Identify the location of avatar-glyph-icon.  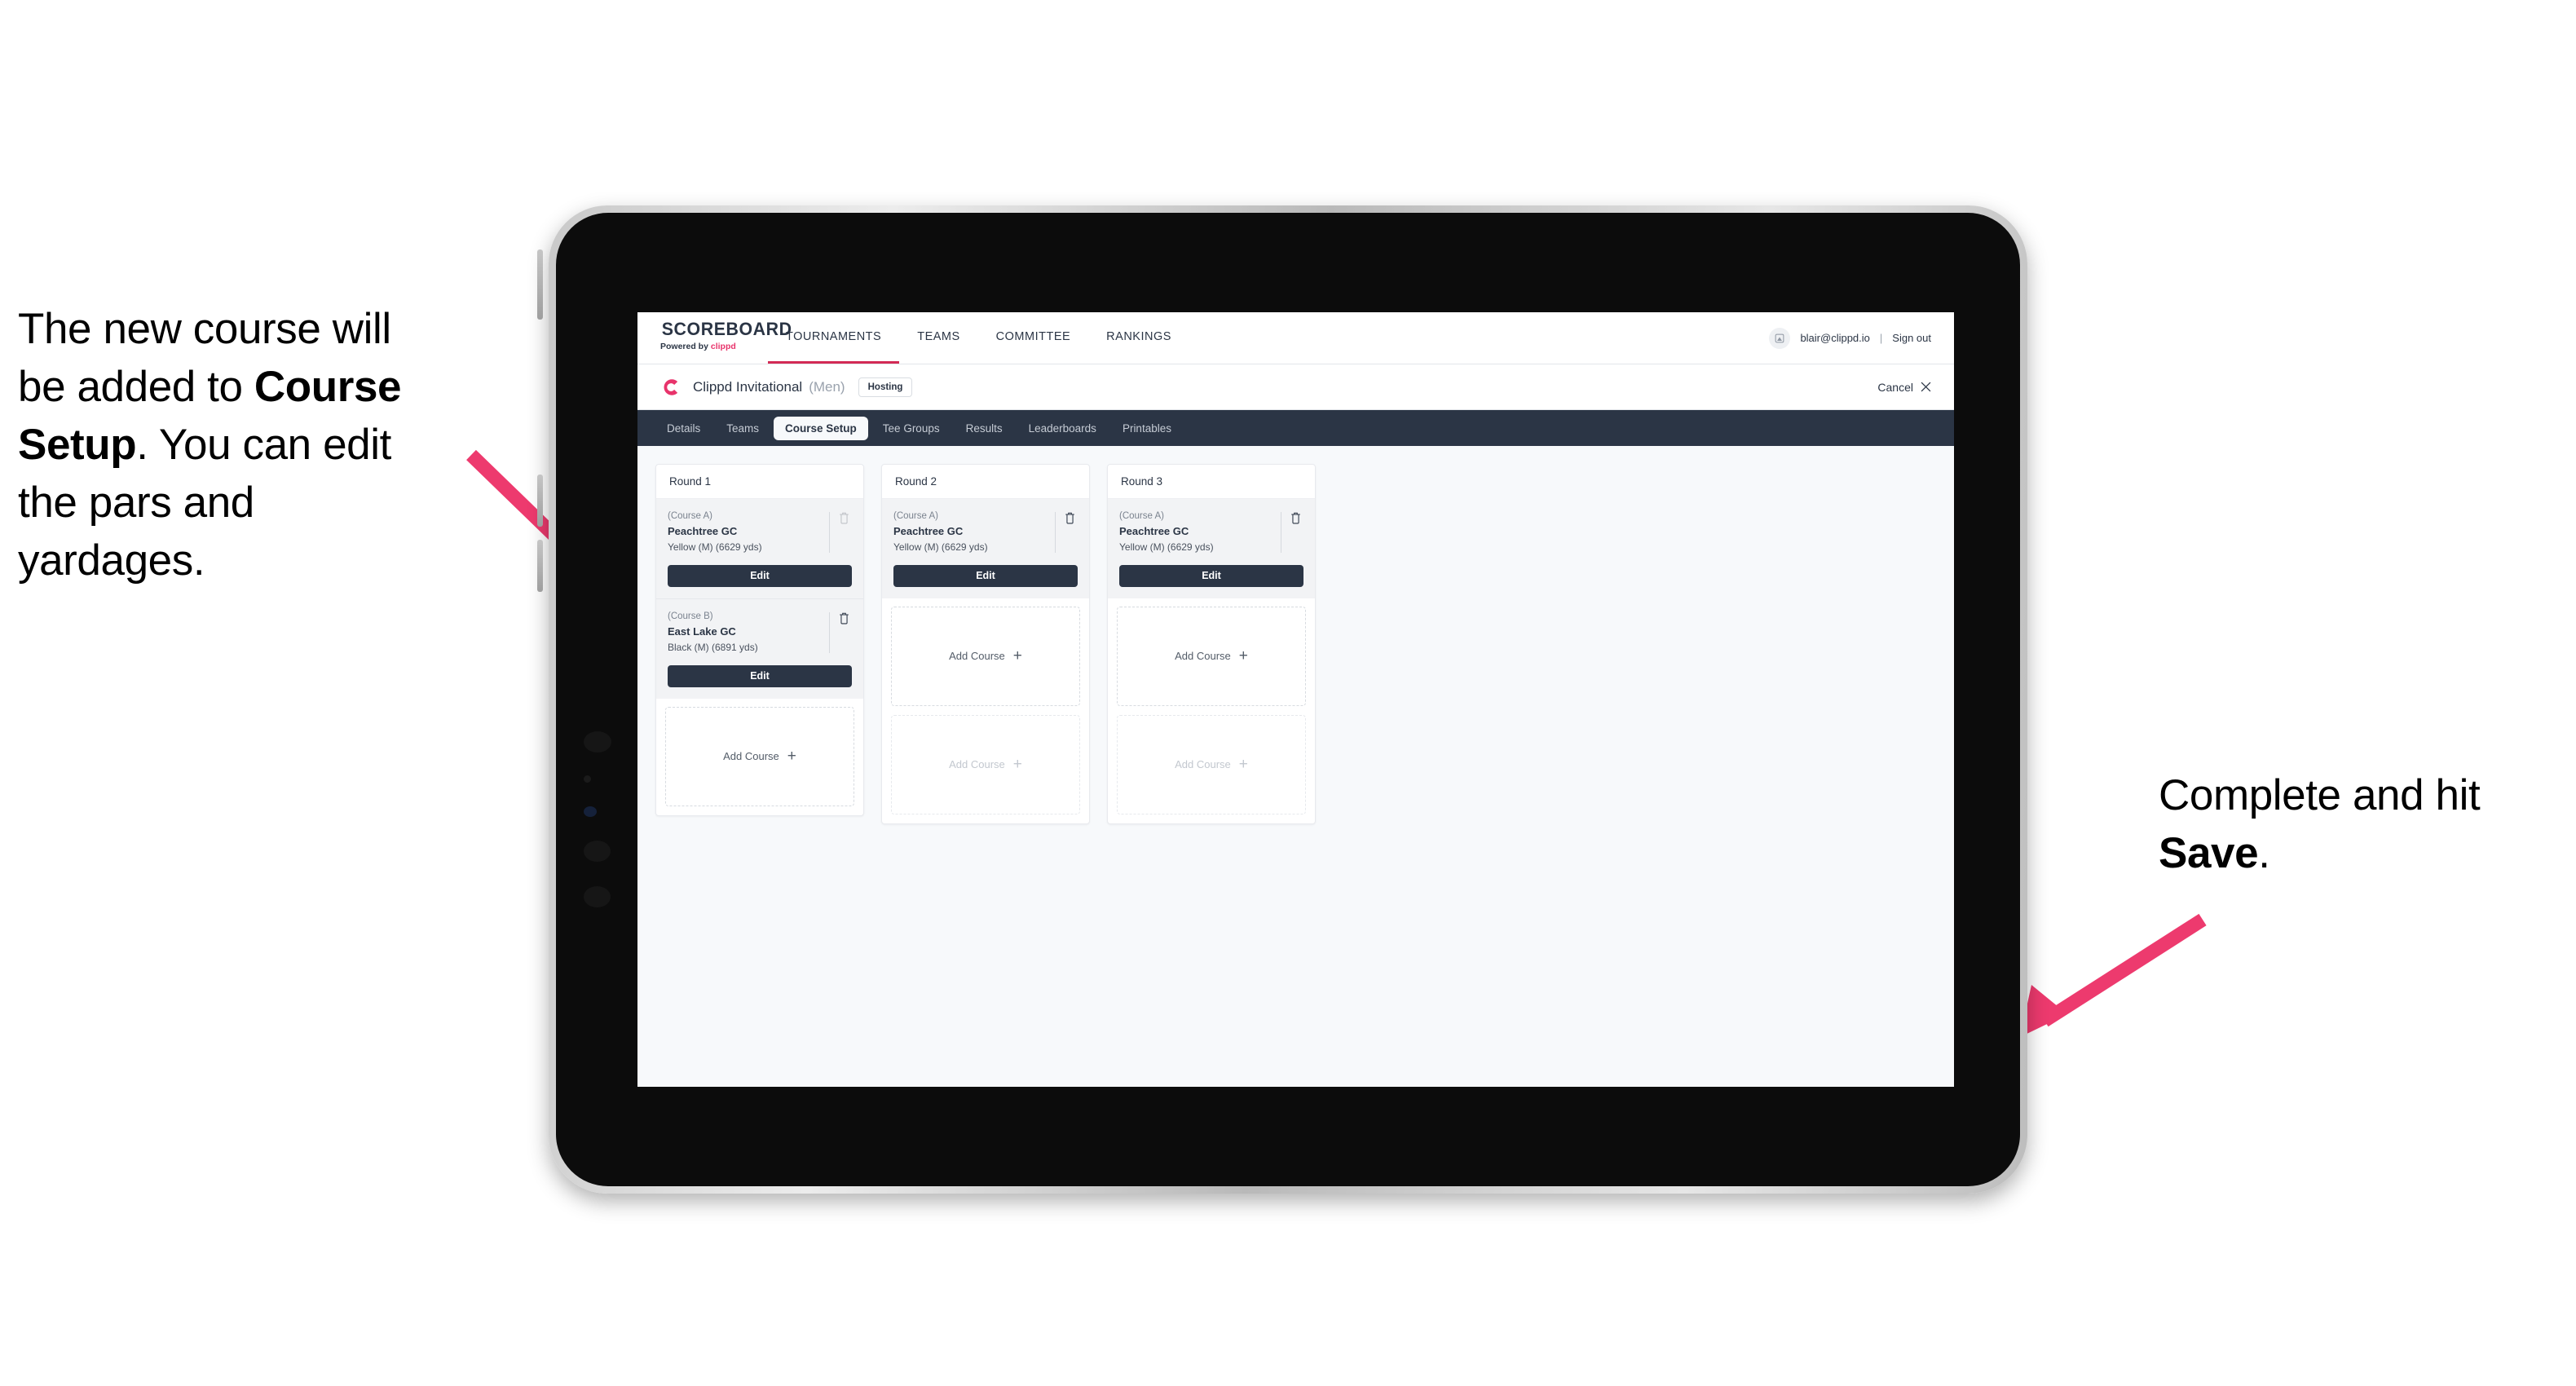
(1779, 337).